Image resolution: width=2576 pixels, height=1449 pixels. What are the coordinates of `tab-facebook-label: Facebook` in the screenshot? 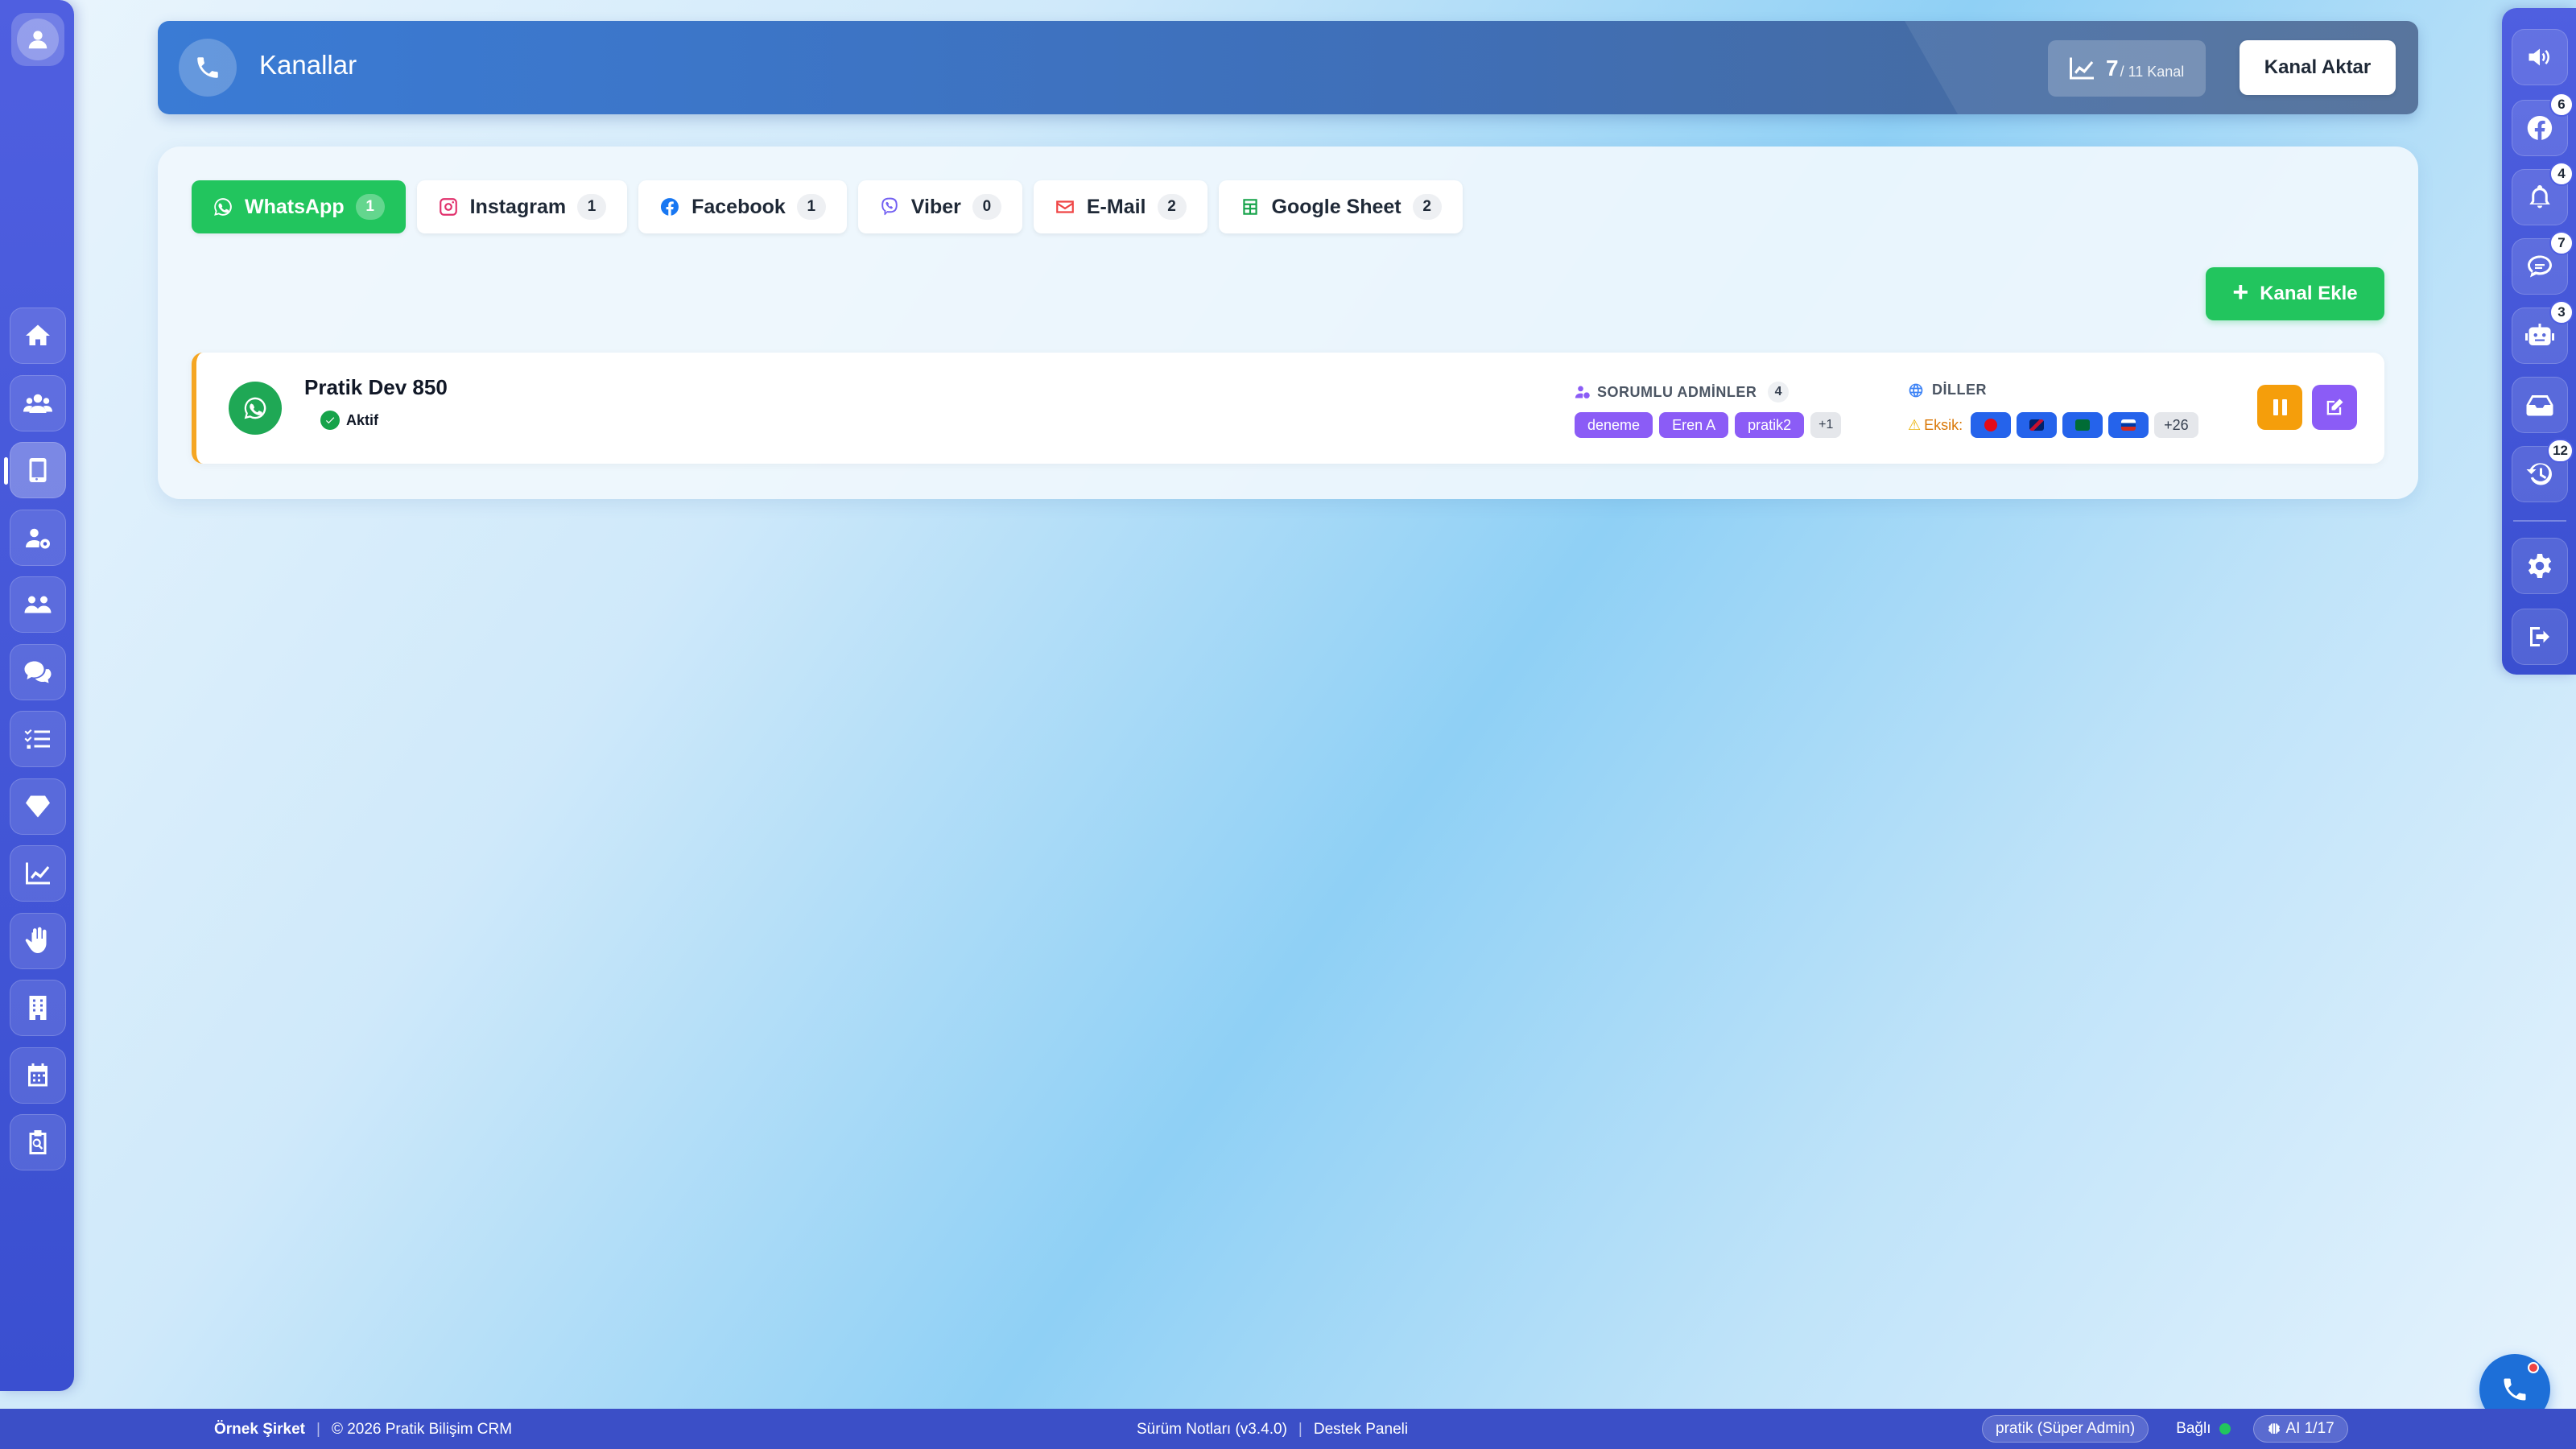 It's located at (738, 206).